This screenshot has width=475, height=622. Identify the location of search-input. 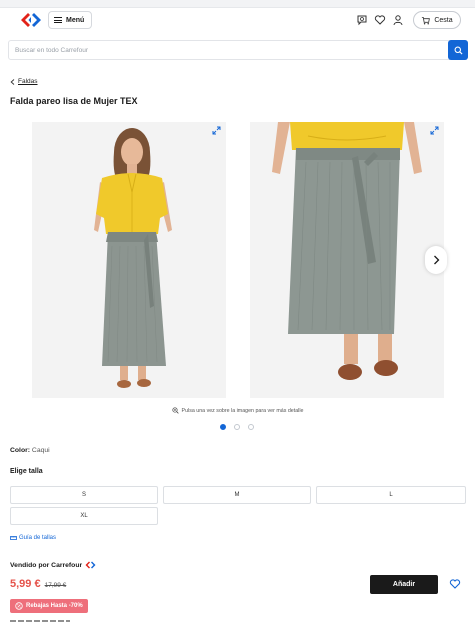
(225, 50).